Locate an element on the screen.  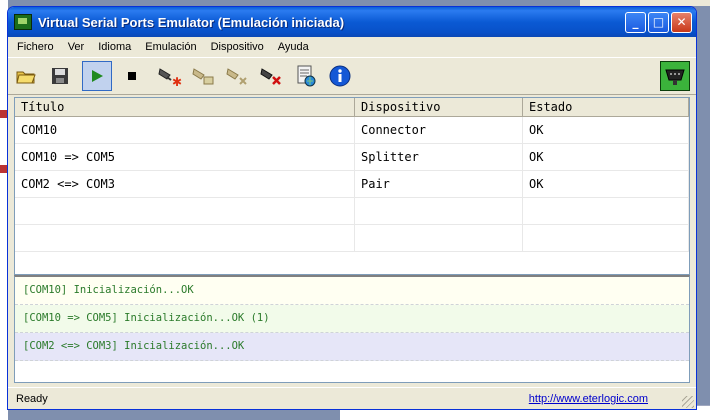
serial-connector-icon is located at coordinates (675, 77).